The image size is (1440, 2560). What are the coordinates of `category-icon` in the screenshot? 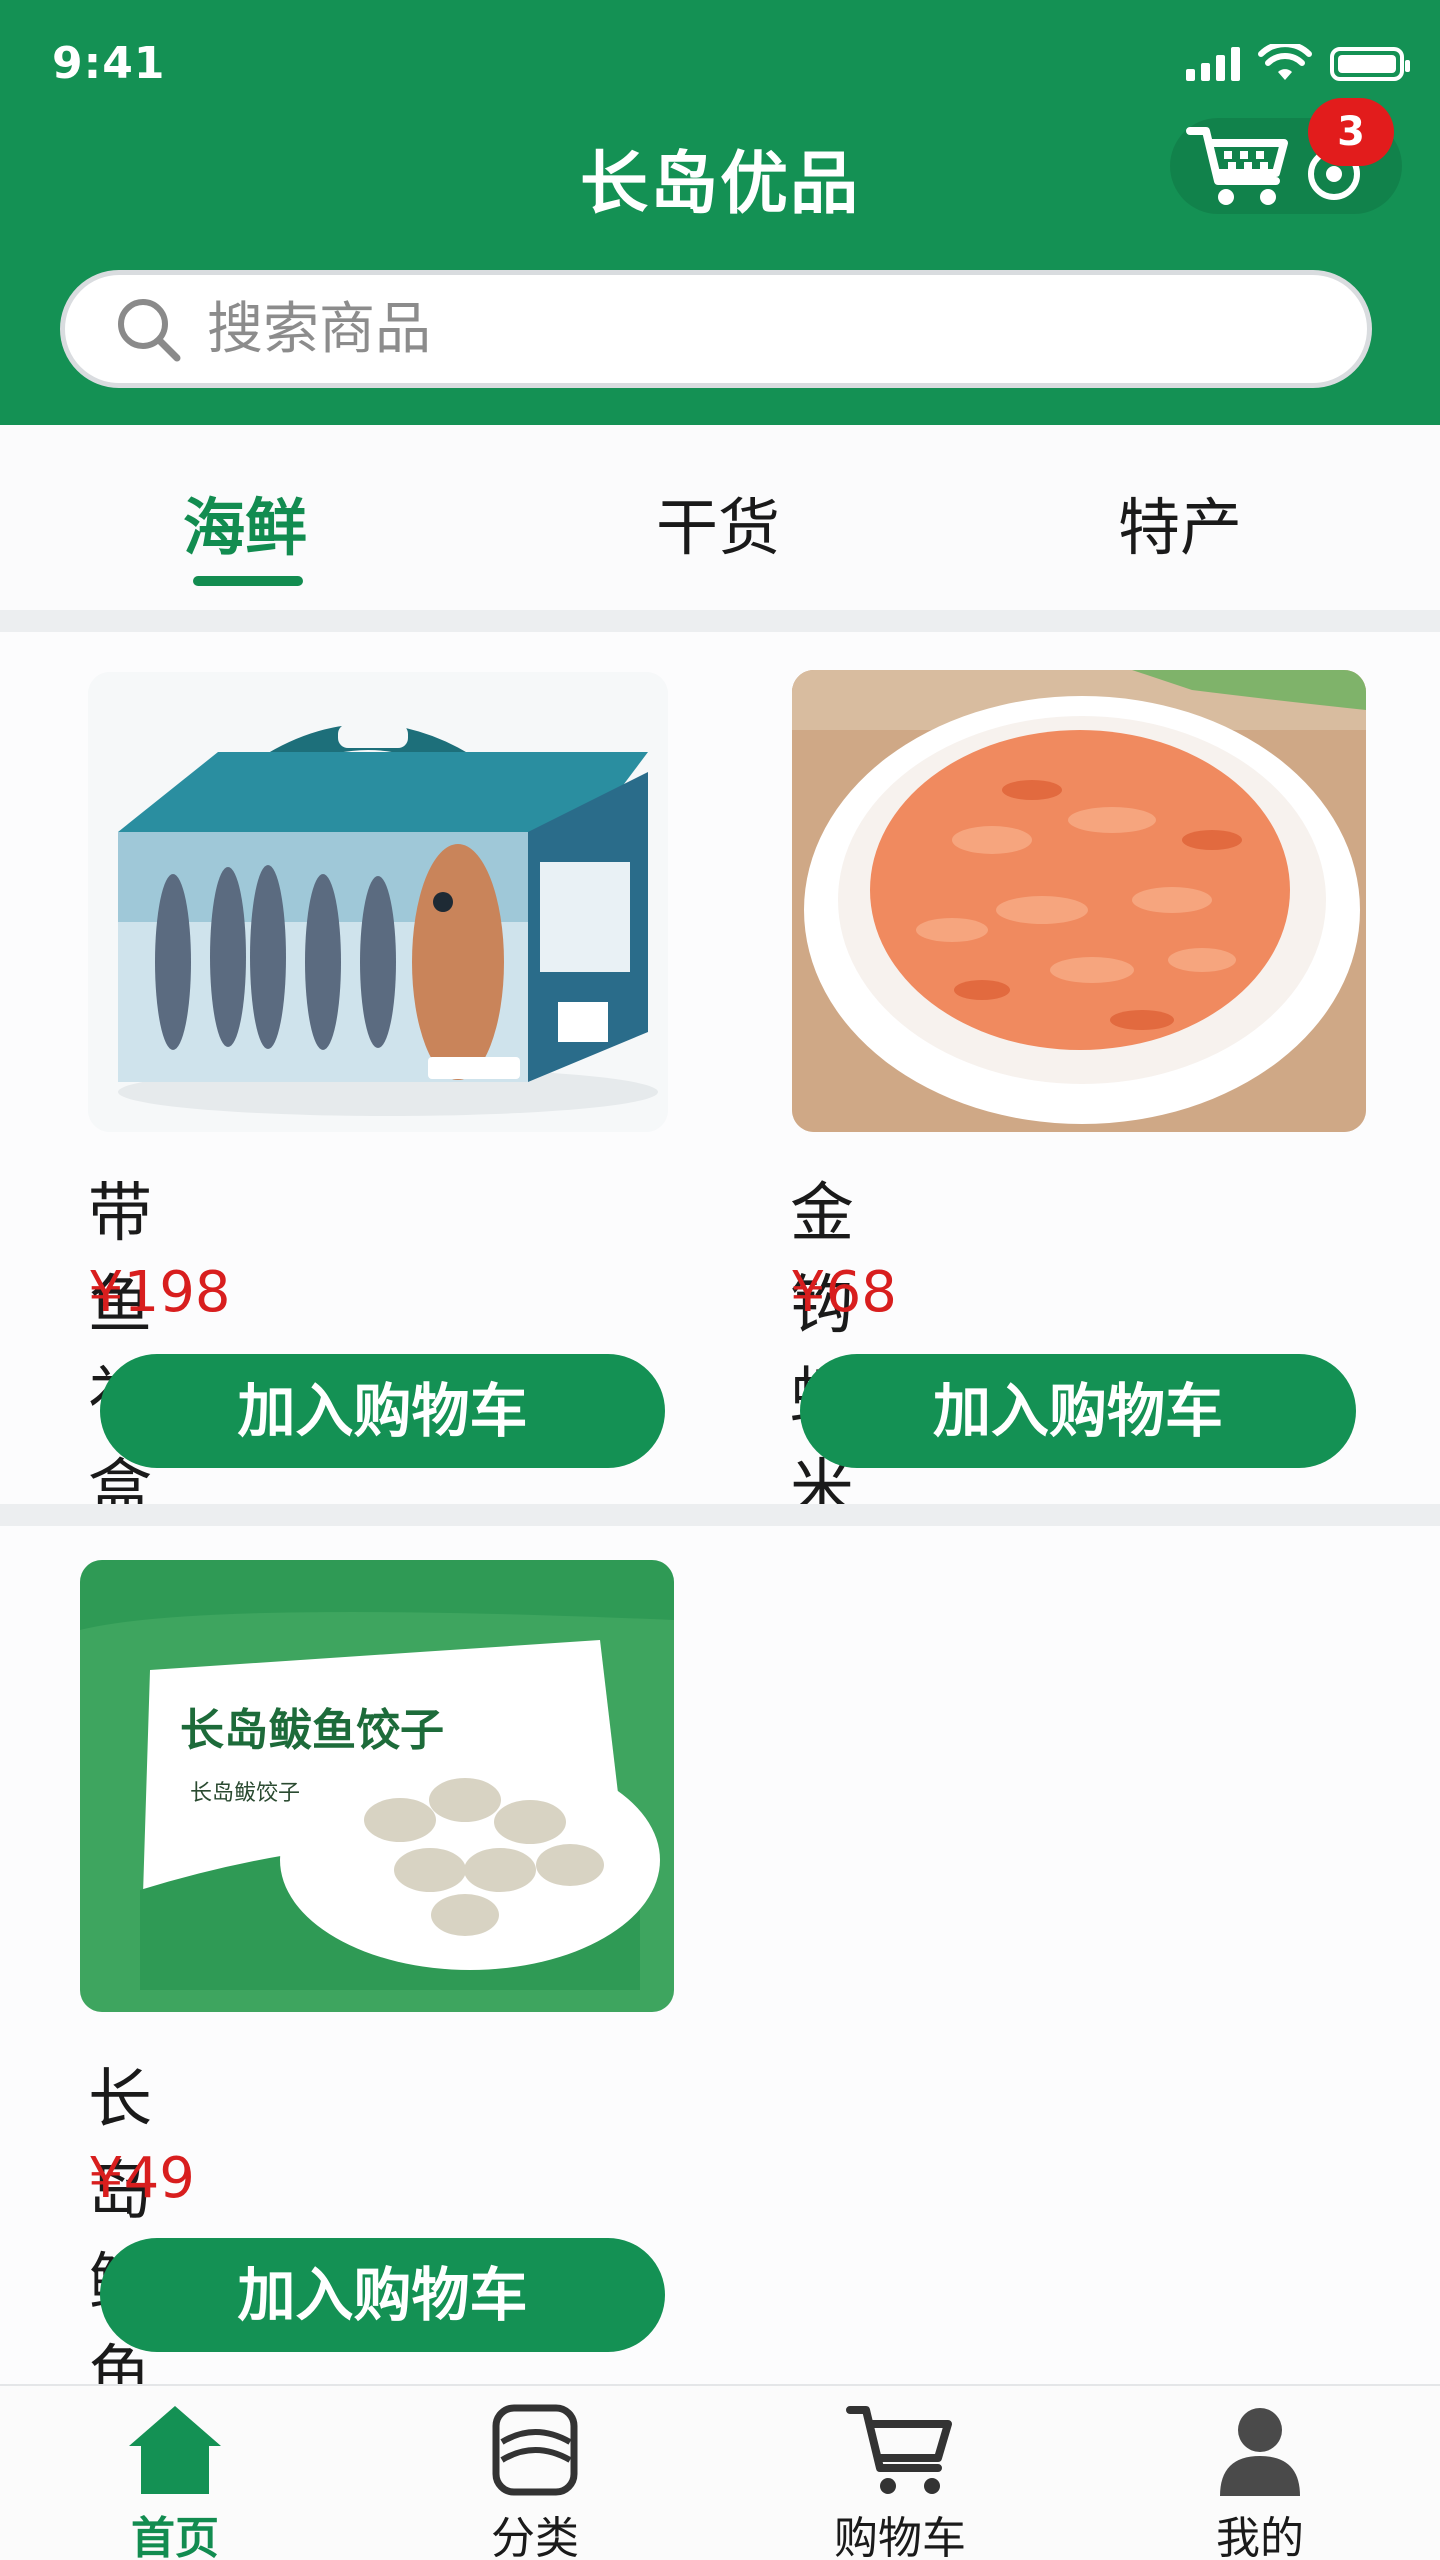 It's located at (535, 2450).